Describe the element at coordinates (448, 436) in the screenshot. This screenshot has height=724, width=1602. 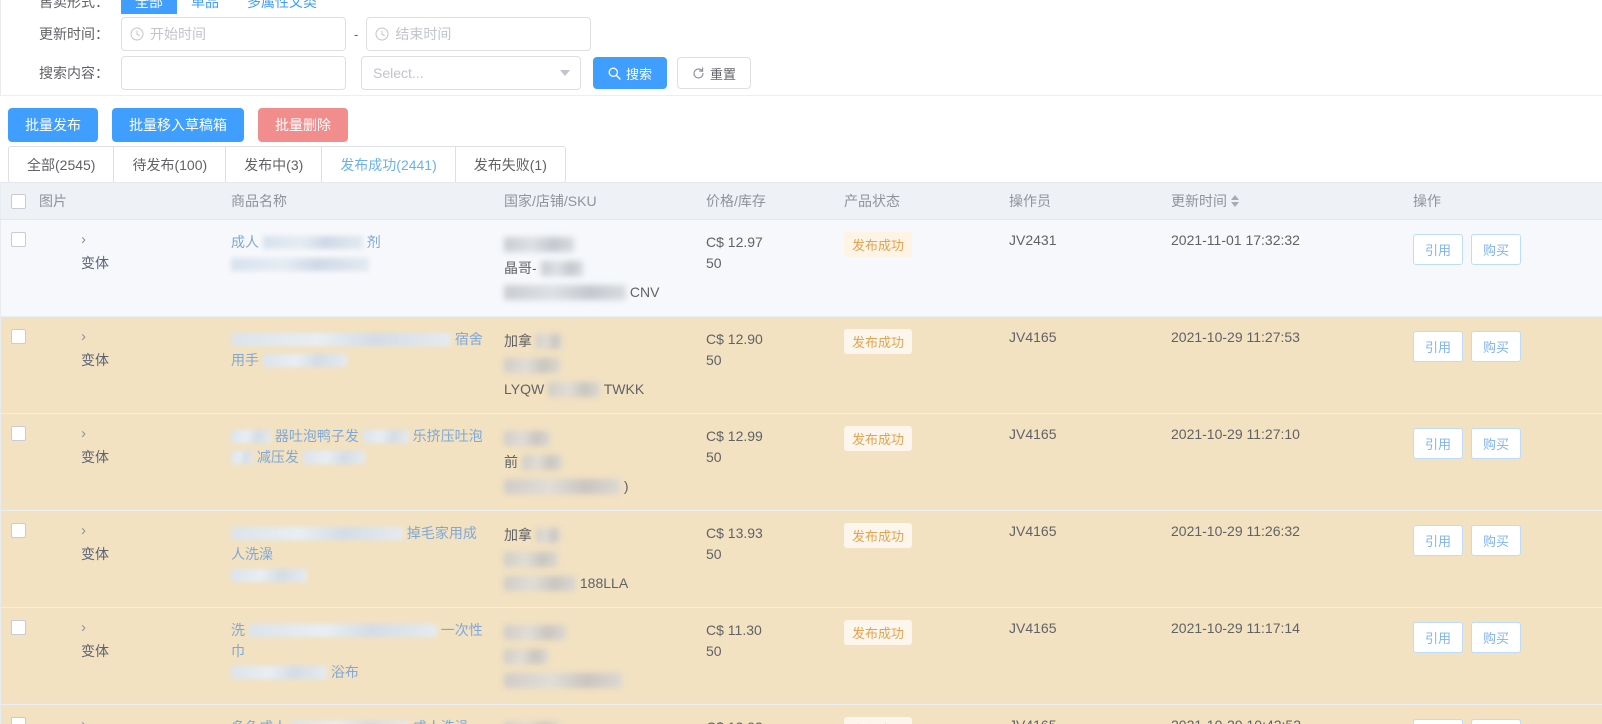
I see `product-name-suffix: 乐挤压吐泡` at that location.